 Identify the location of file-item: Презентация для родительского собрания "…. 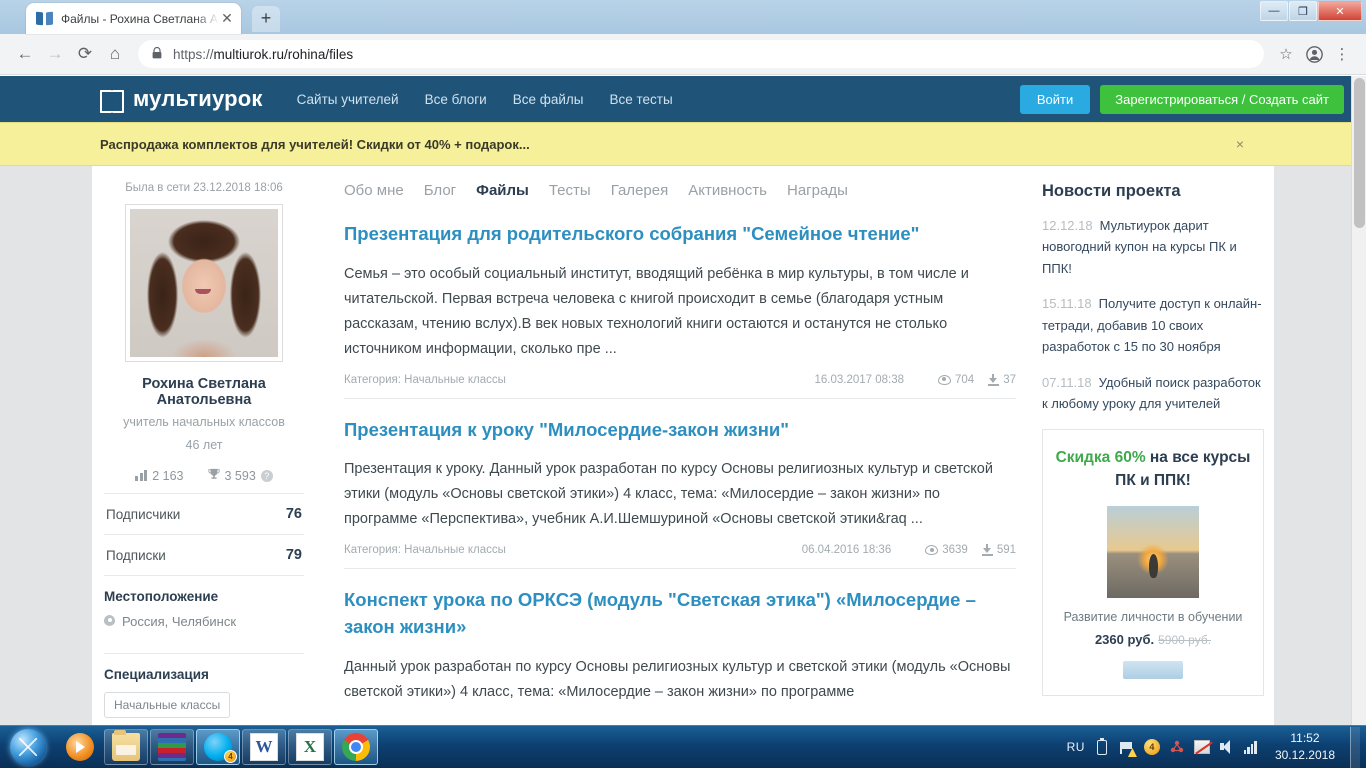
(680, 310).